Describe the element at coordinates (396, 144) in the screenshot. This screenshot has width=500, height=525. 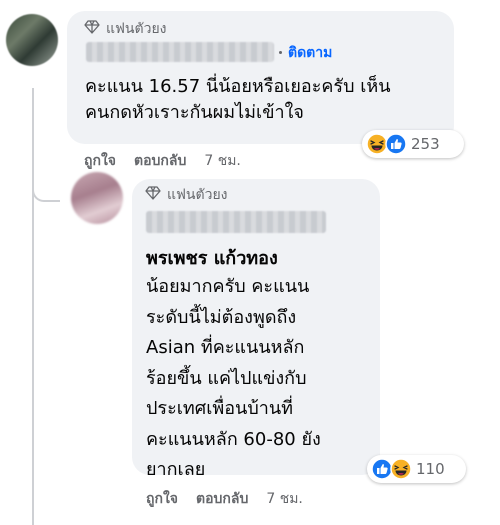
I see `like-icon` at that location.